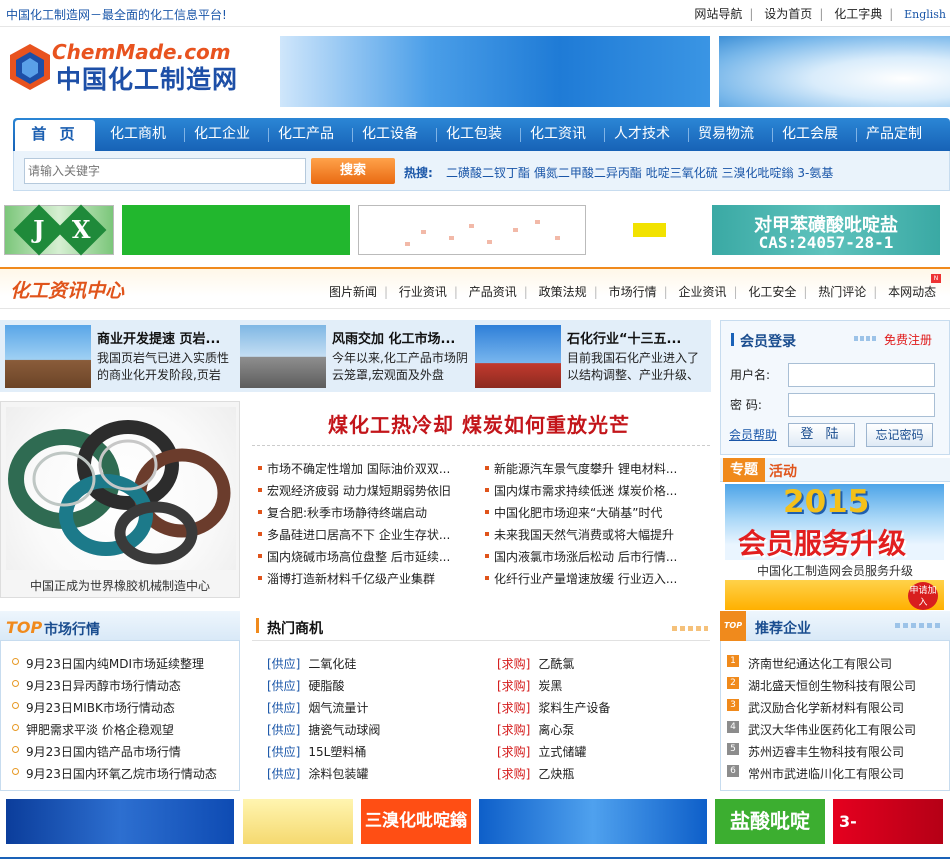  I want to click on supply-item: [供应] 搪瓷气动球阀, so click(323, 729).